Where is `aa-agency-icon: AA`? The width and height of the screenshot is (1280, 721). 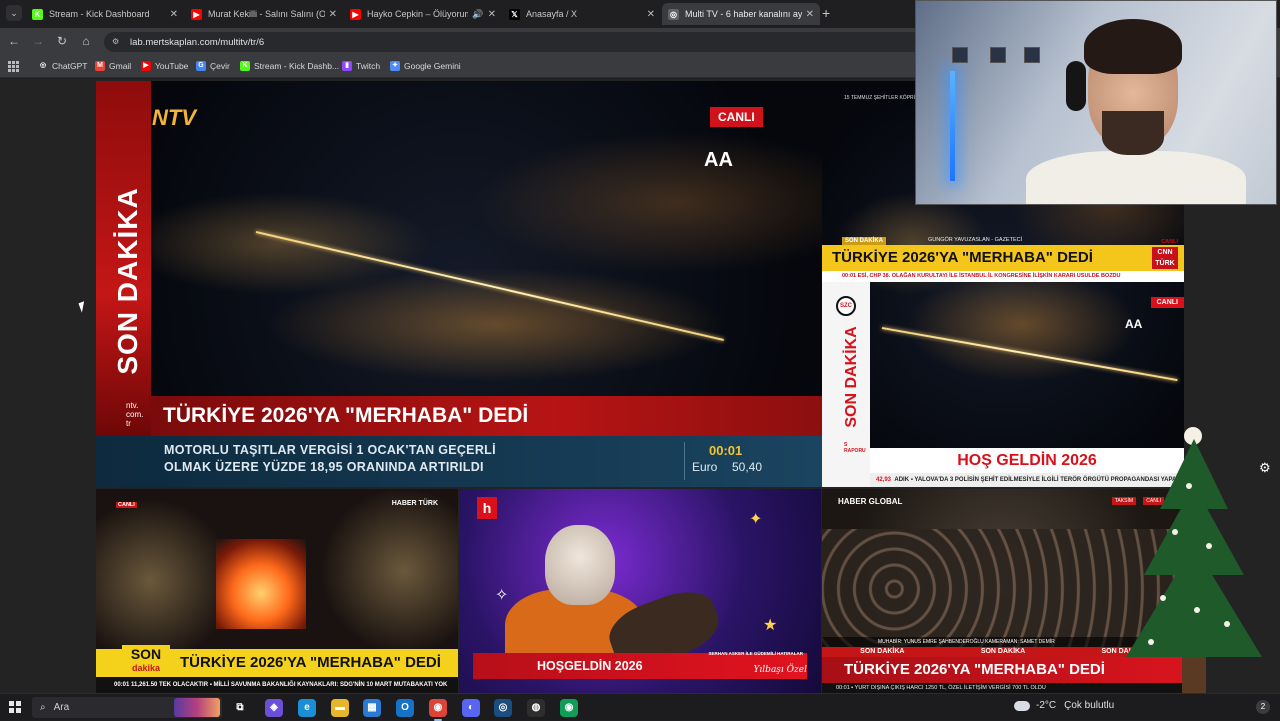
aa-agency-icon: AA is located at coordinates (718, 160).